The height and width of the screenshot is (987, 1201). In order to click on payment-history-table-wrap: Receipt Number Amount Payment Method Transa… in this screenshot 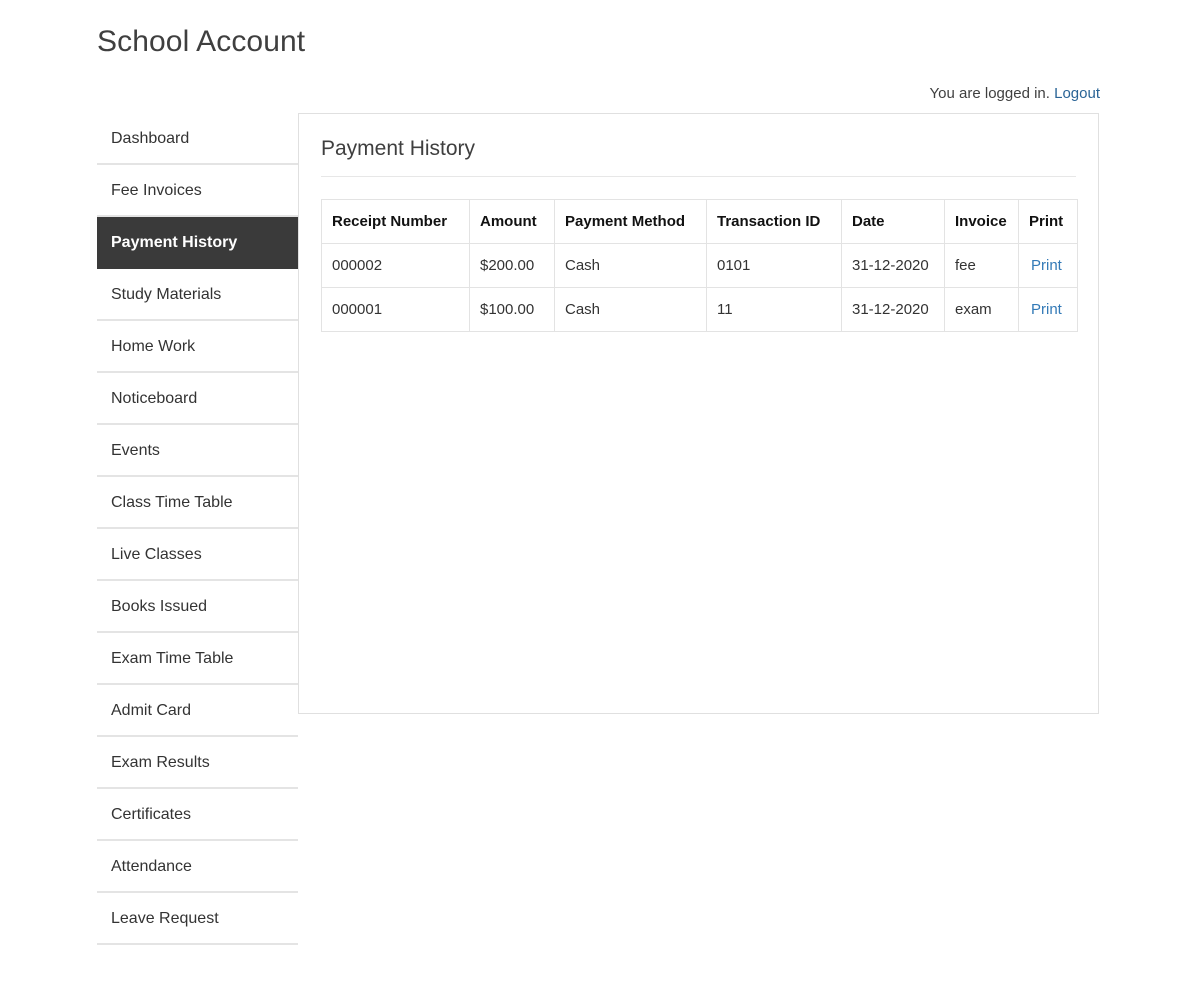, I will do `click(699, 265)`.